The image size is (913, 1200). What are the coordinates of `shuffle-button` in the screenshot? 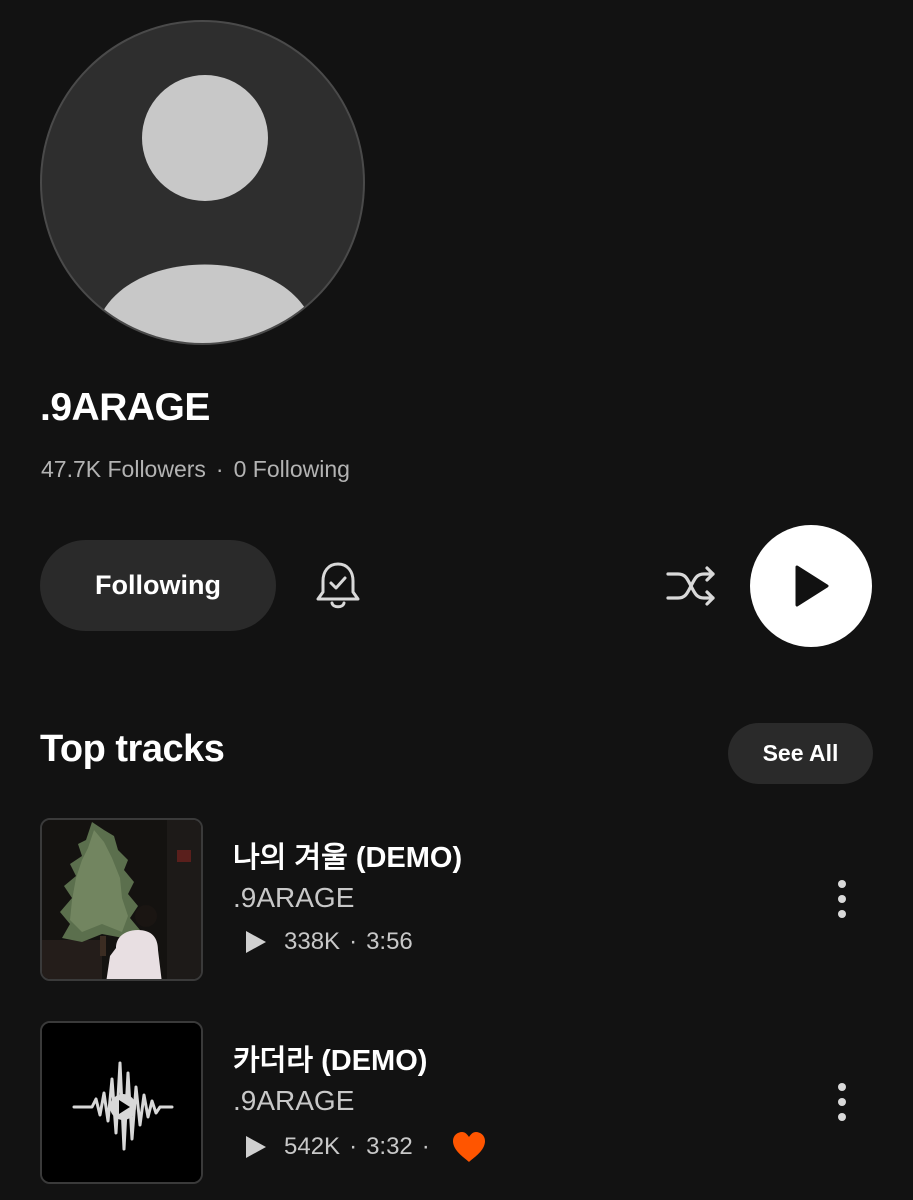 It's located at (691, 586).